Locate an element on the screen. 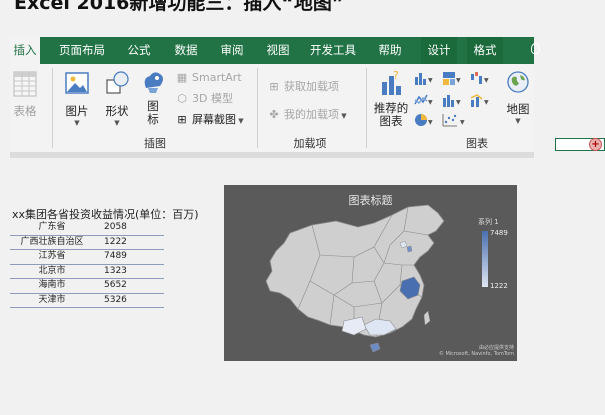  picture-icon is located at coordinates (77, 83).